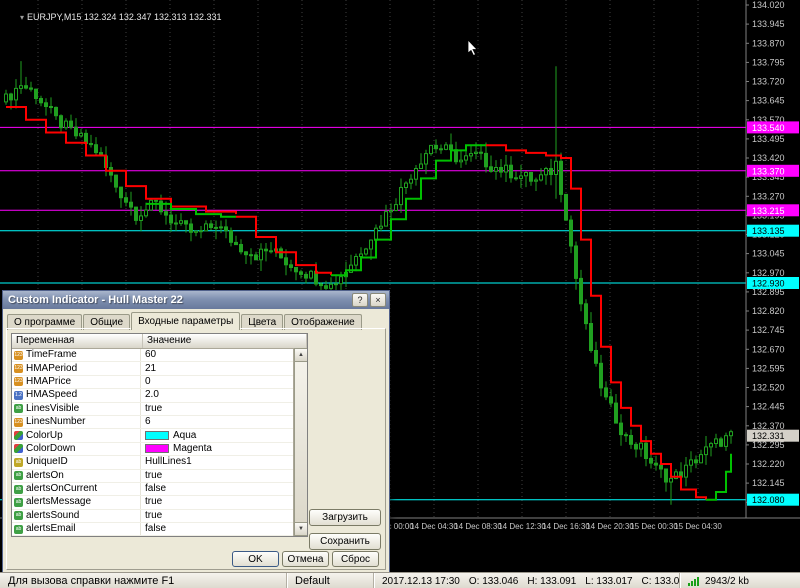  I want to click on param-row-alertsmessage: ab alertsMessage true, so click(159, 503).